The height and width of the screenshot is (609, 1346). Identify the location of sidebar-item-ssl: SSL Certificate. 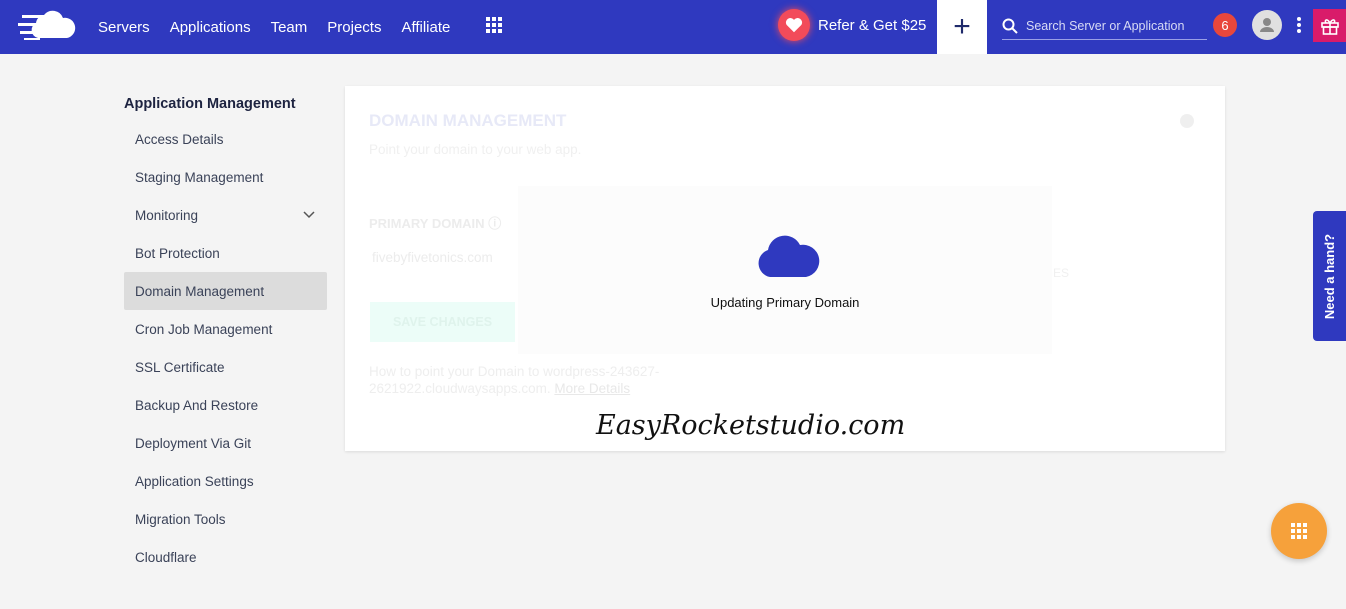
(225, 367).